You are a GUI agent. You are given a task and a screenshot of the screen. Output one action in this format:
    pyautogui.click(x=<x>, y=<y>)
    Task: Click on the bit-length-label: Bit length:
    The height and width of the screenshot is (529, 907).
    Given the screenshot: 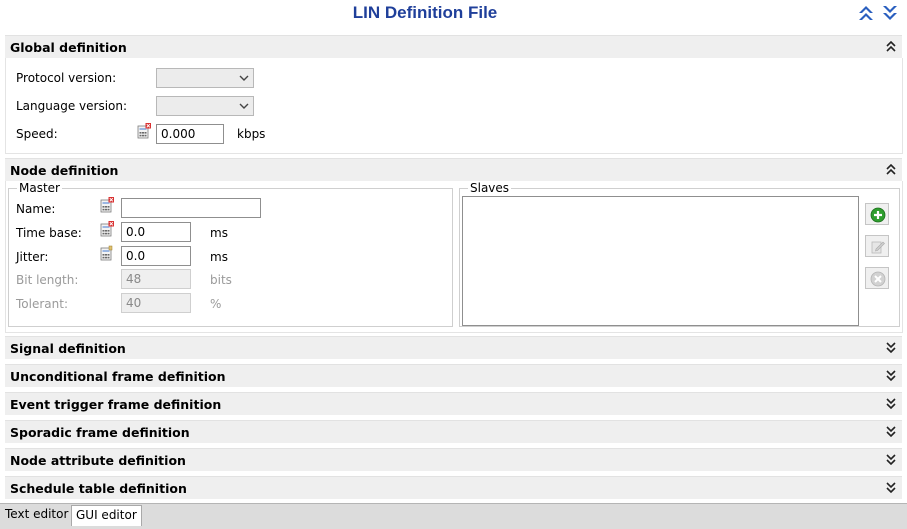 What is the action you would take?
    pyautogui.click(x=47, y=280)
    